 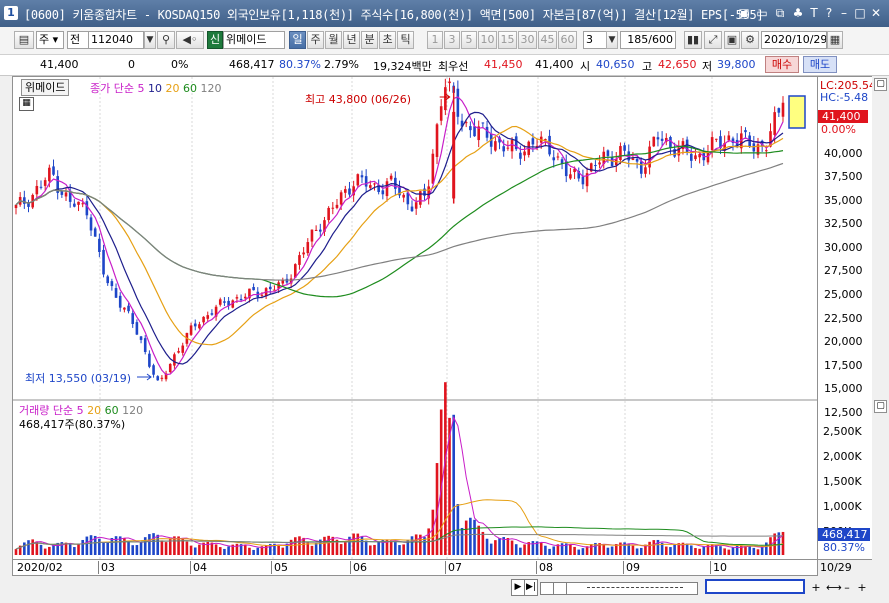 I want to click on help-icon: ?, so click(x=829, y=13).